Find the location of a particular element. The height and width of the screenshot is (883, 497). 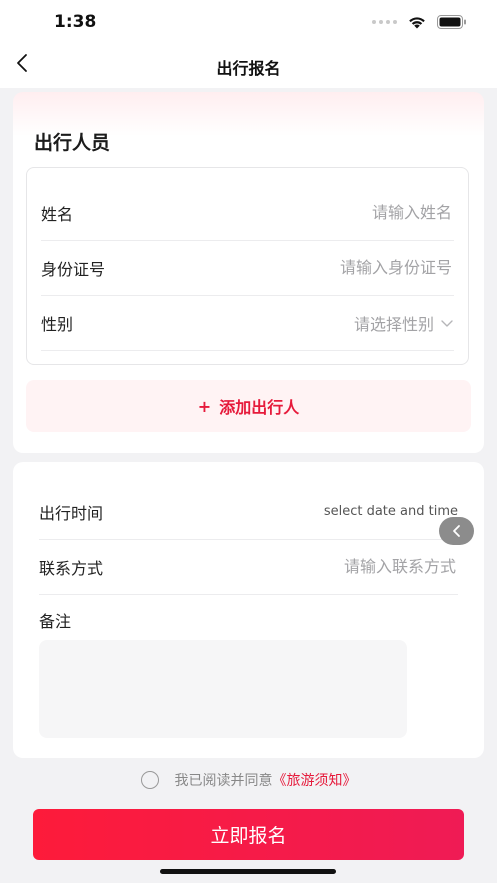

name-row: 姓名 is located at coordinates (247, 213).